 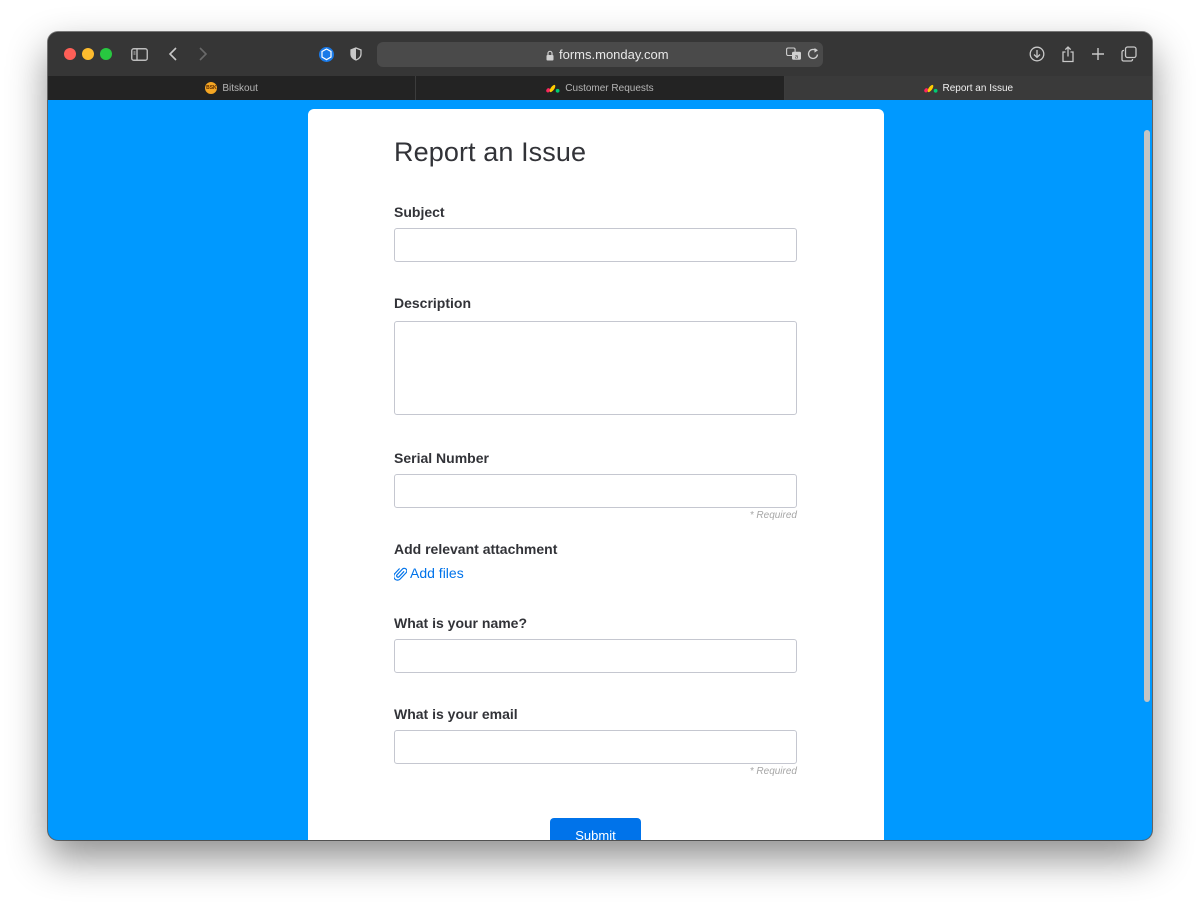 What do you see at coordinates (173, 54) in the screenshot?
I see `back-icon` at bounding box center [173, 54].